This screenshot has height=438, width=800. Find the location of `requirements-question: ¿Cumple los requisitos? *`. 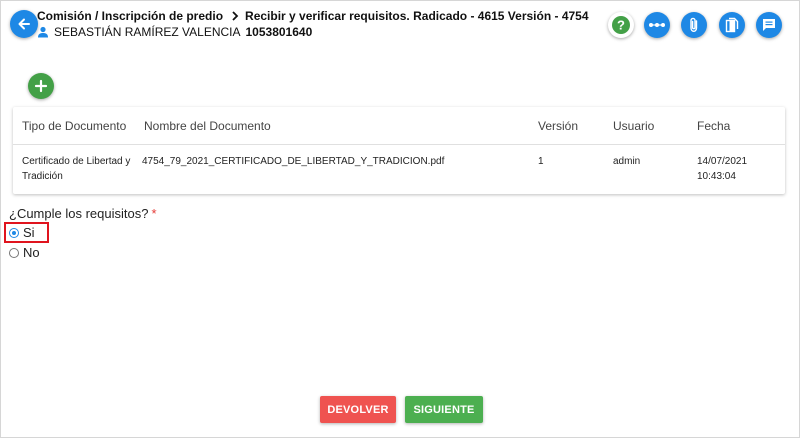

requirements-question: ¿Cumple los requisitos? * is located at coordinates (83, 213).